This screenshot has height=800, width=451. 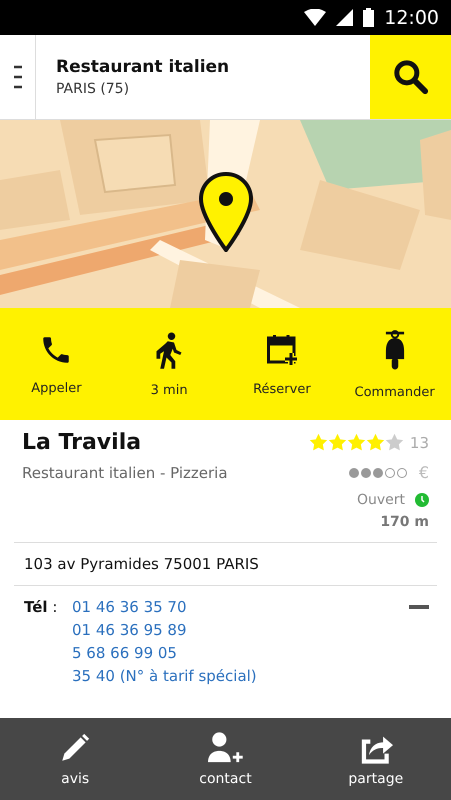 I want to click on place-name: La Travila, so click(x=82, y=442).